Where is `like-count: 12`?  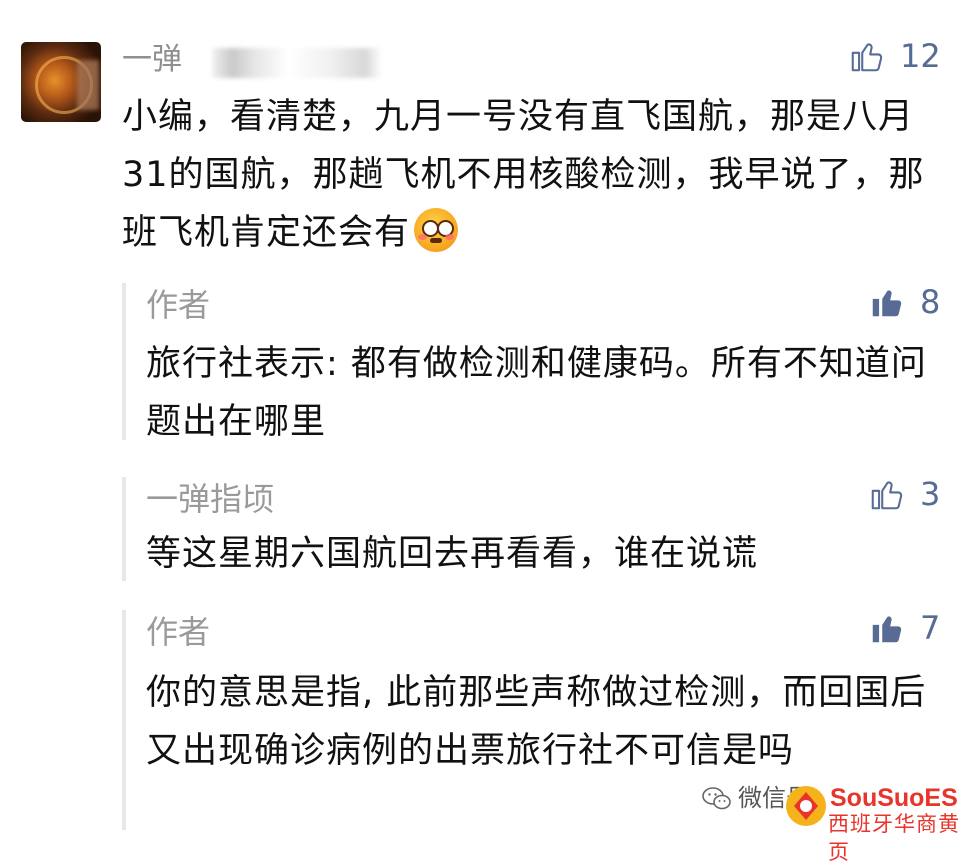 like-count: 12 is located at coordinates (920, 56).